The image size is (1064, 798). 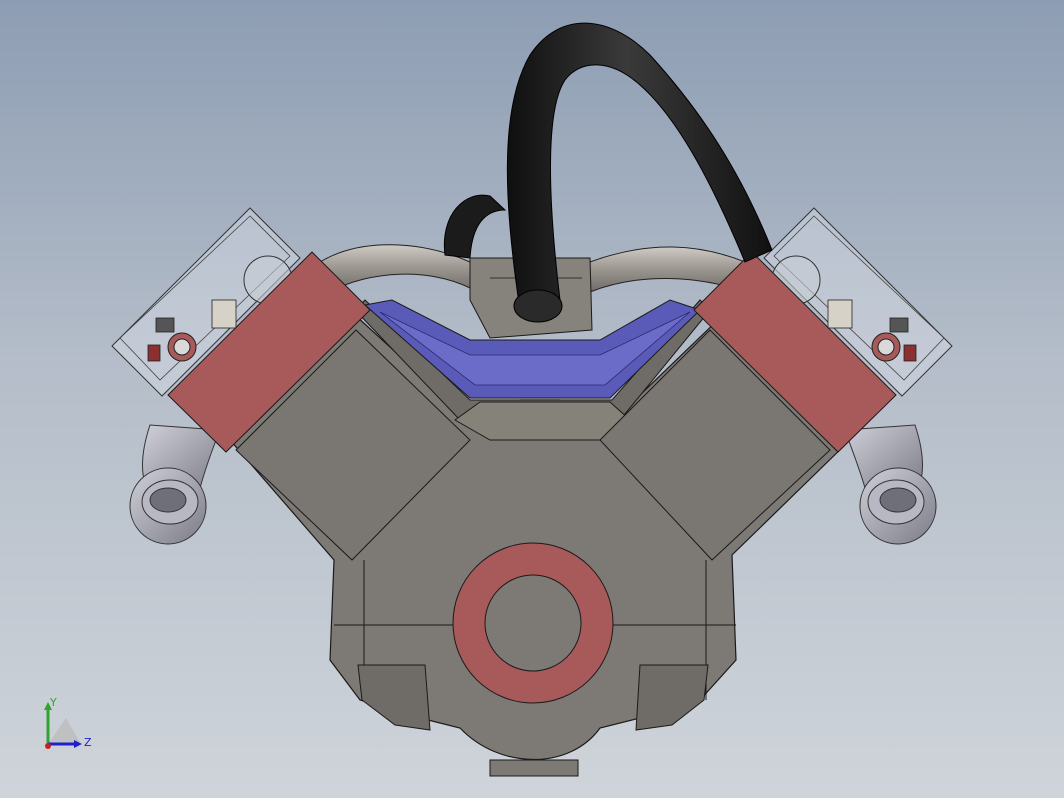 I want to click on orientation-triad: Y Z, so click(x=68, y=722).